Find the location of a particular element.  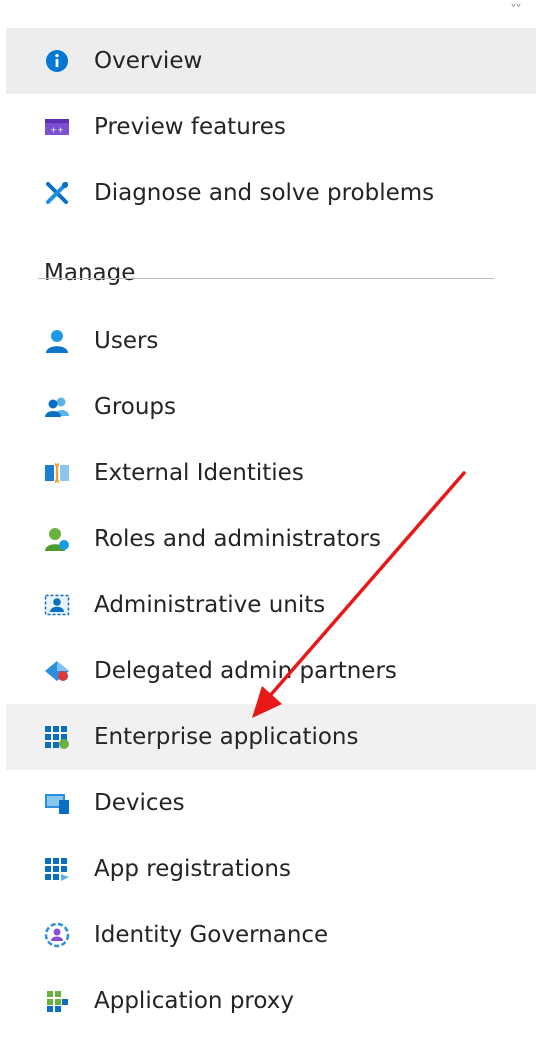

nav-item-preview-features: ++ Preview features is located at coordinates (271, 127).